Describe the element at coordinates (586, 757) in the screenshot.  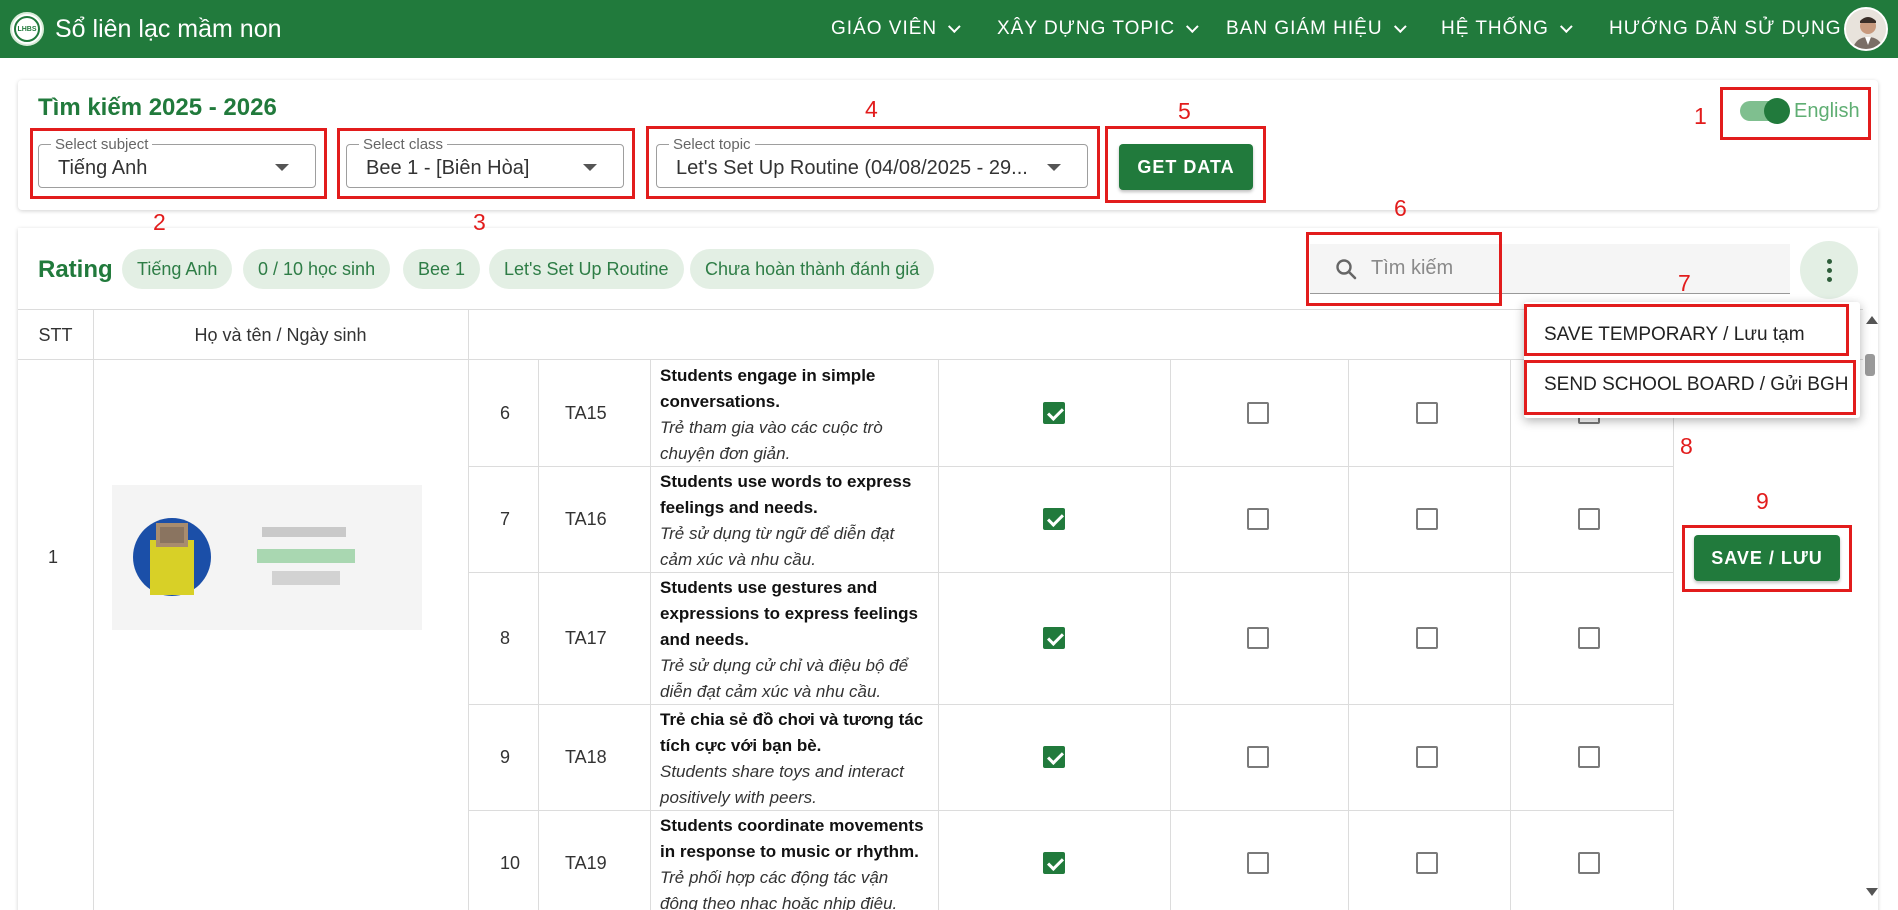
I see `criteria-code: TA18` at that location.